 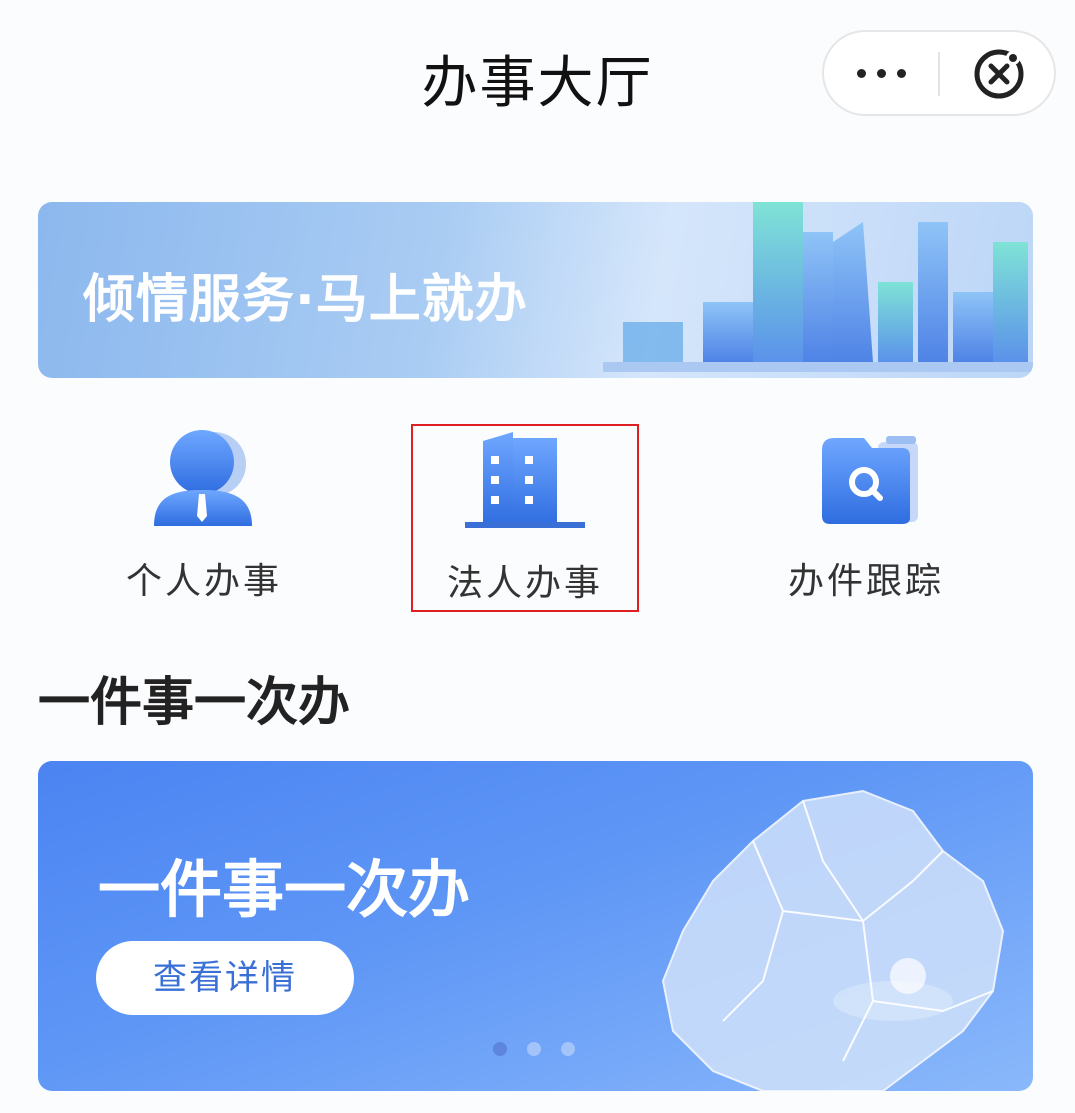 I want to click on capsule-divider, so click(x=939, y=74).